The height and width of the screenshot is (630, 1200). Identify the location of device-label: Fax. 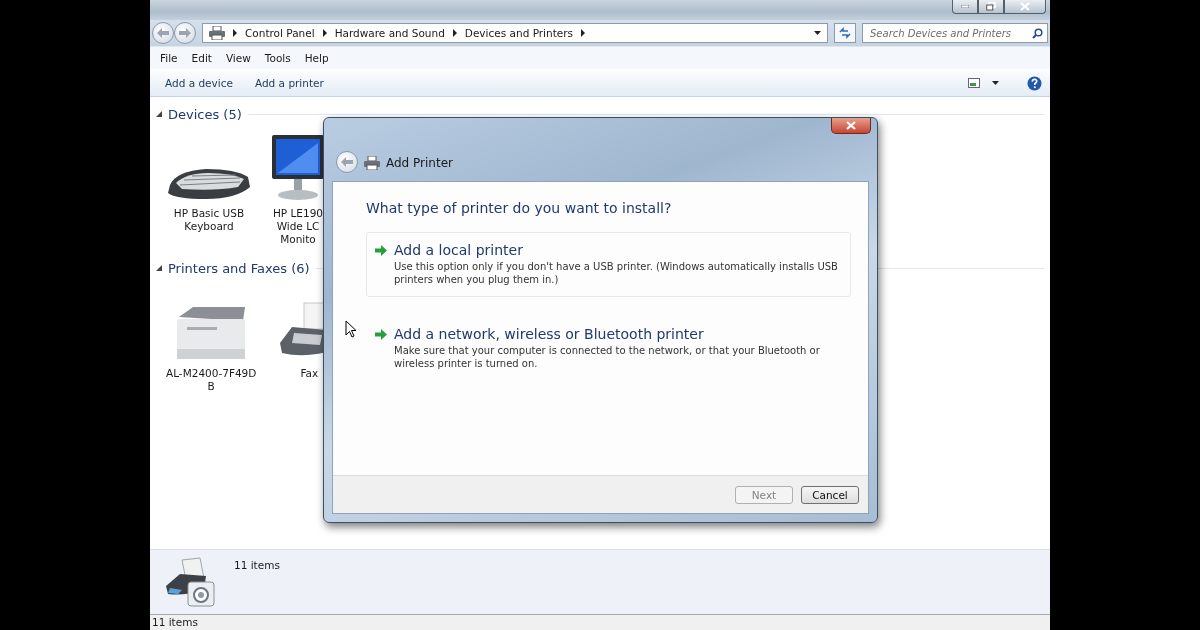
(309, 373).